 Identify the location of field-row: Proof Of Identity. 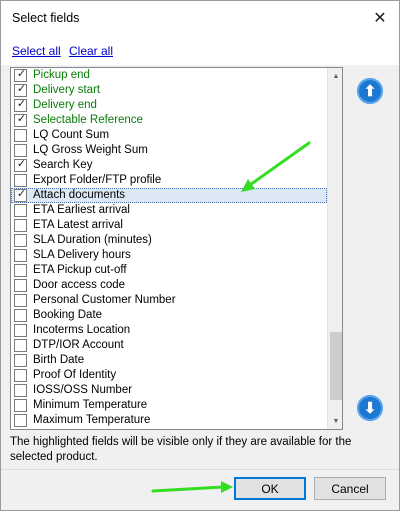
(169, 375).